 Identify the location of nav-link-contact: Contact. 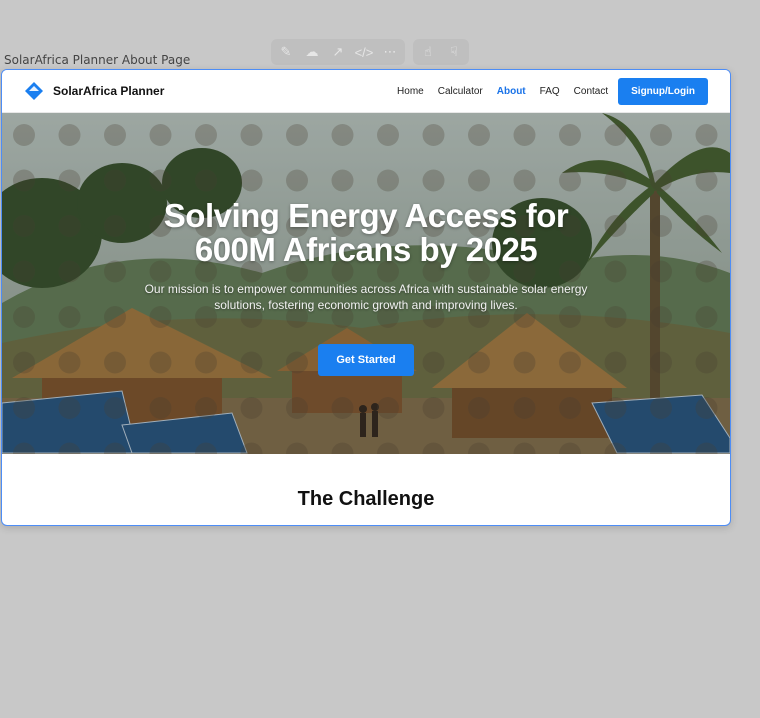
(591, 91).